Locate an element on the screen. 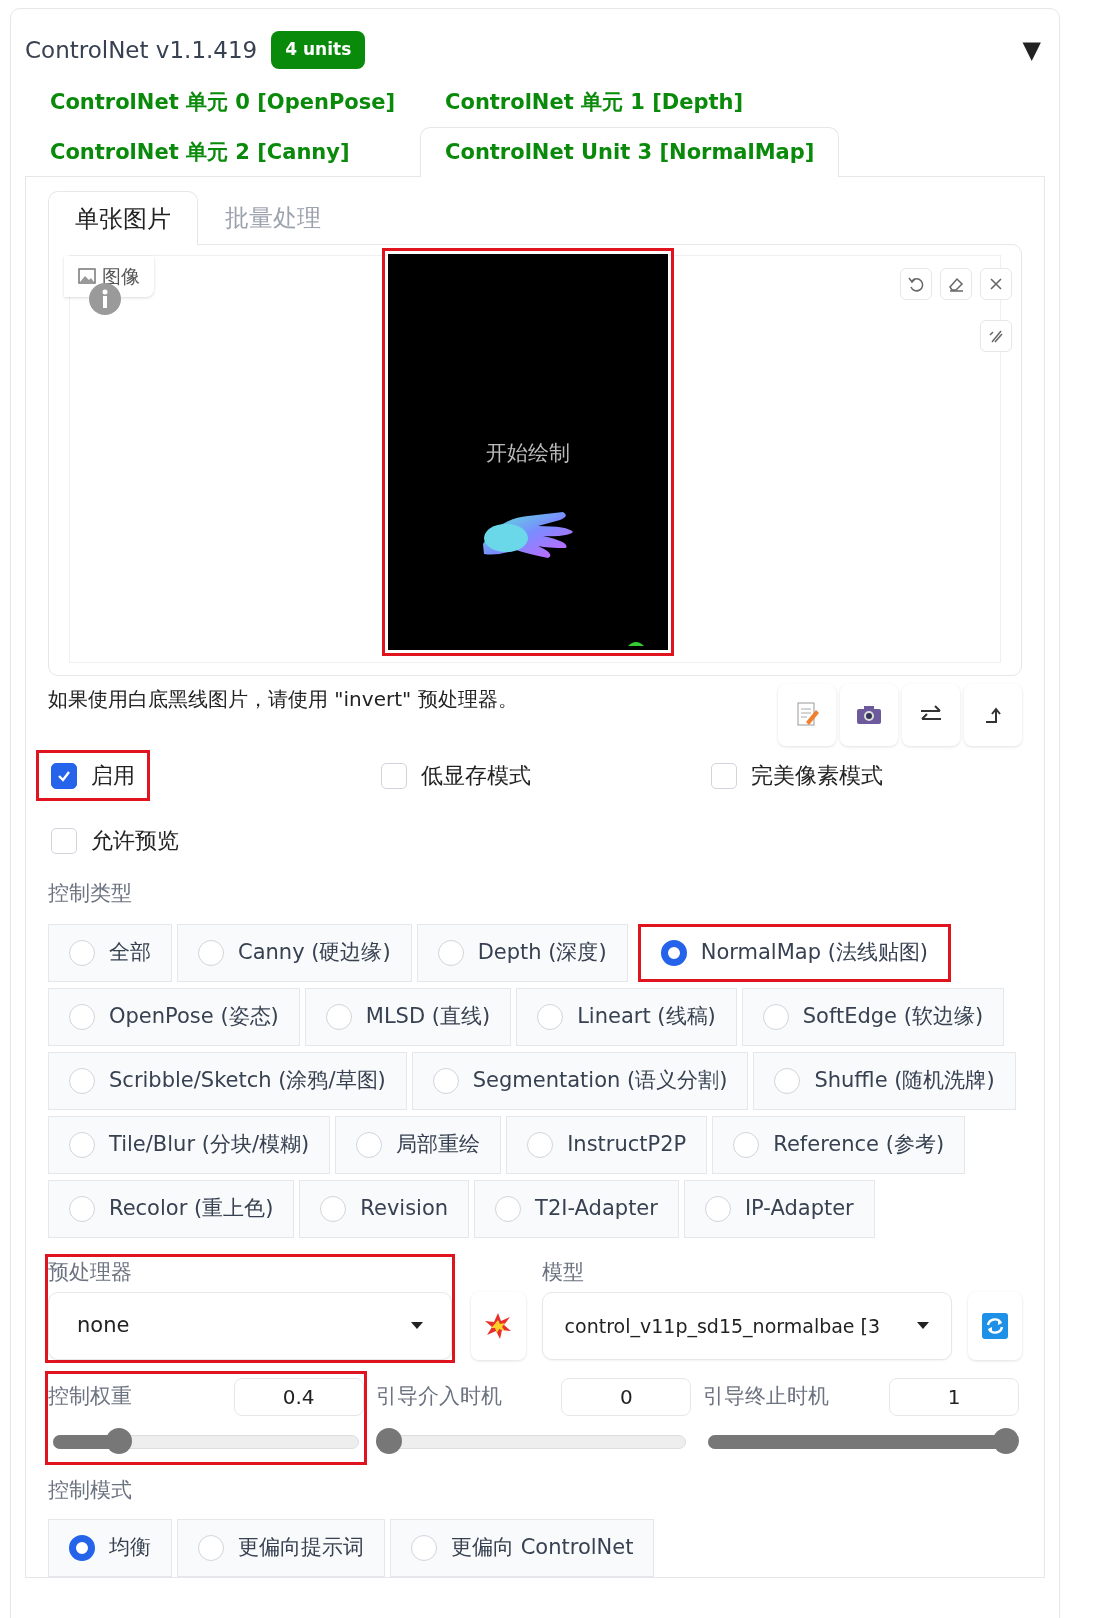 The width and height of the screenshot is (1100, 1618). radio-option: Shuffle (随机洗牌) is located at coordinates (884, 1080).